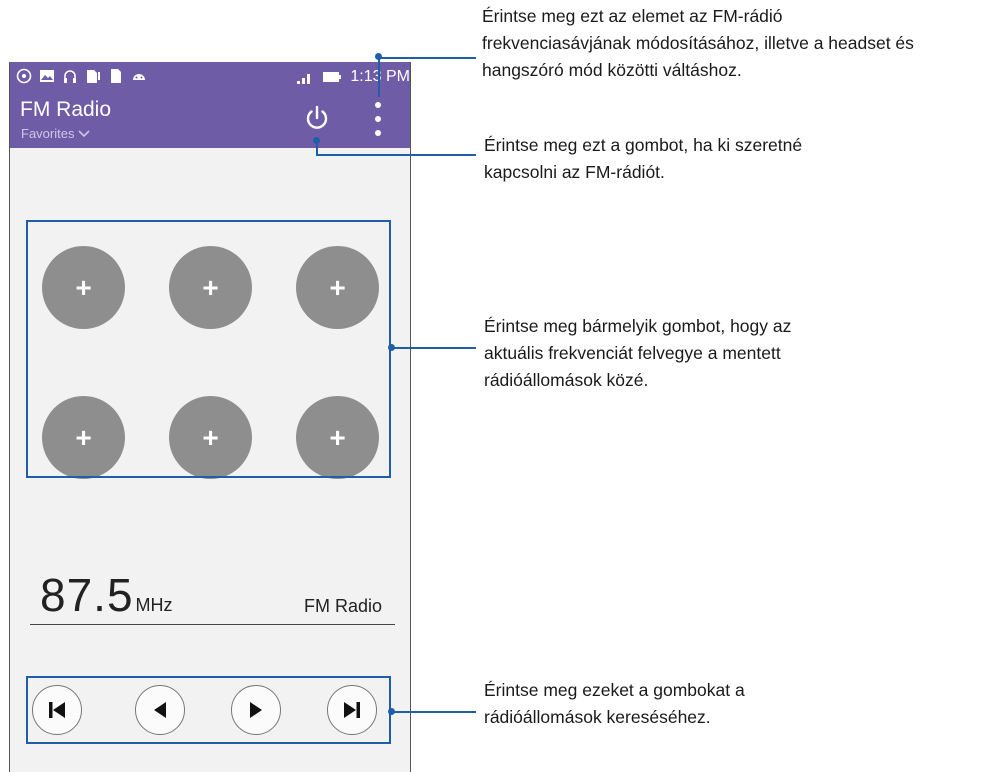 This screenshot has width=981, height=772. Describe the element at coordinates (317, 118) in the screenshot. I see `power-icon` at that location.